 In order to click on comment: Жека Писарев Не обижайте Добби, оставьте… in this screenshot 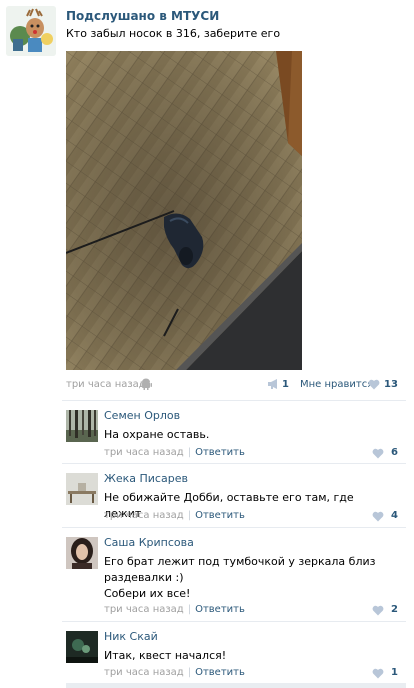, I will do `click(234, 495)`.